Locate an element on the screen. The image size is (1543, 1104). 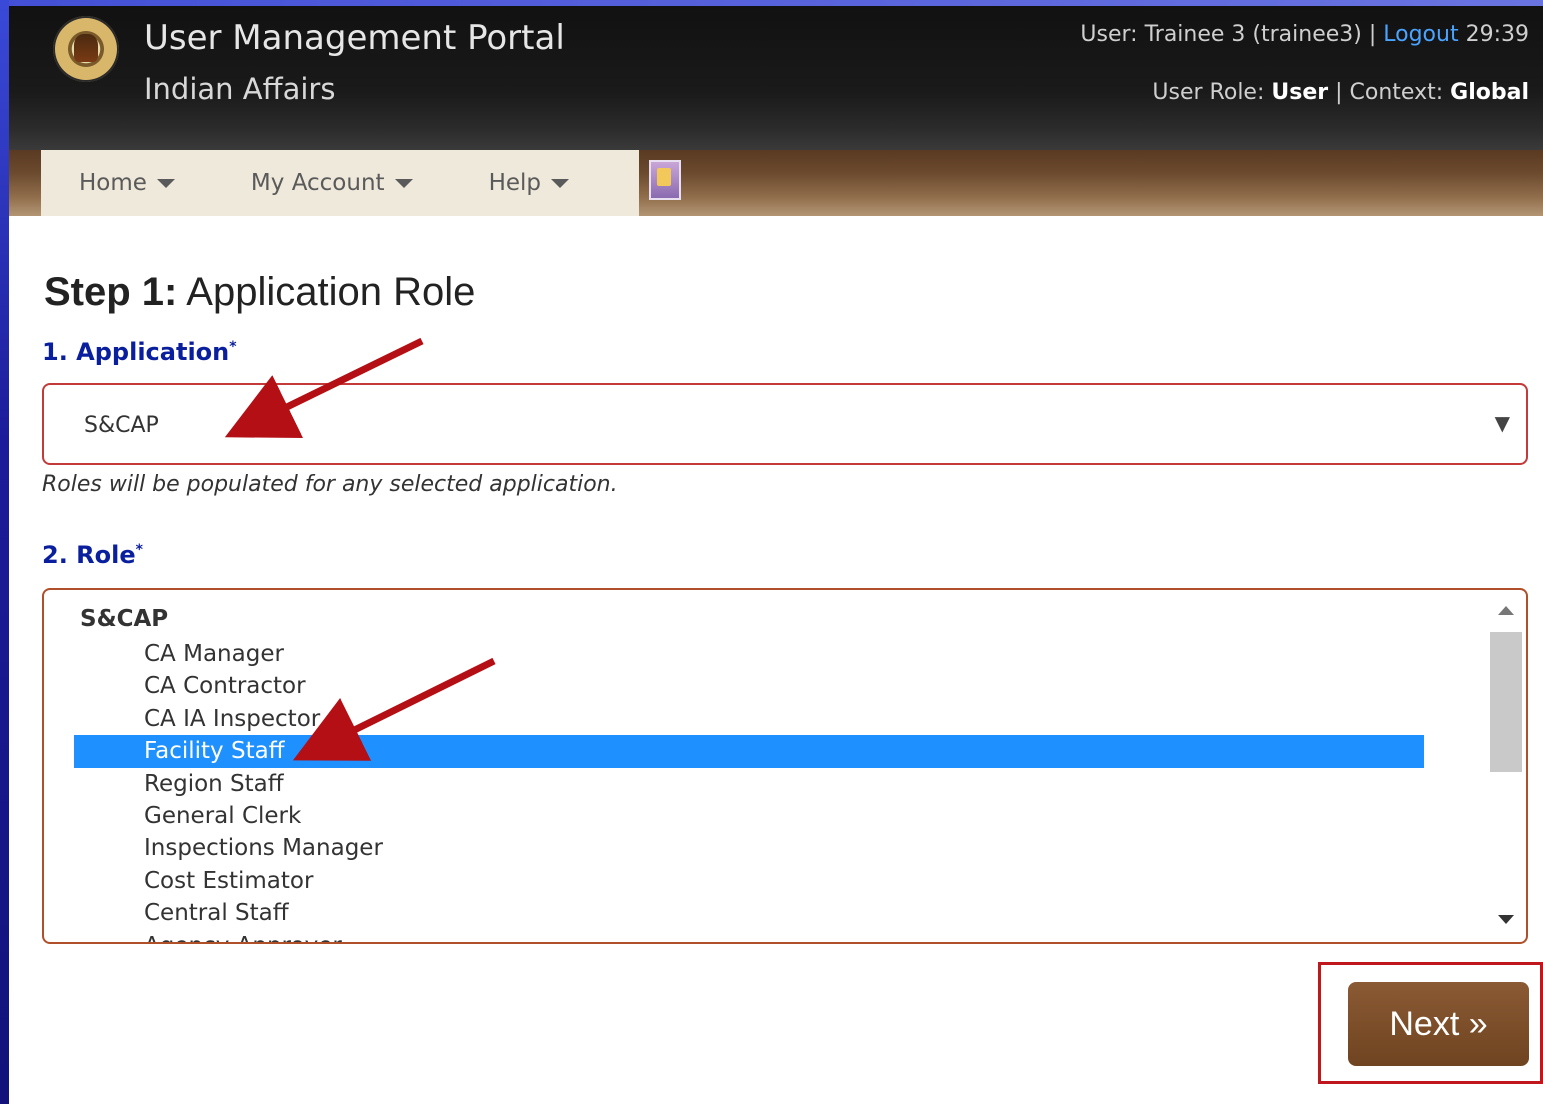
role-label-text: 2. Role is located at coordinates (89, 555).